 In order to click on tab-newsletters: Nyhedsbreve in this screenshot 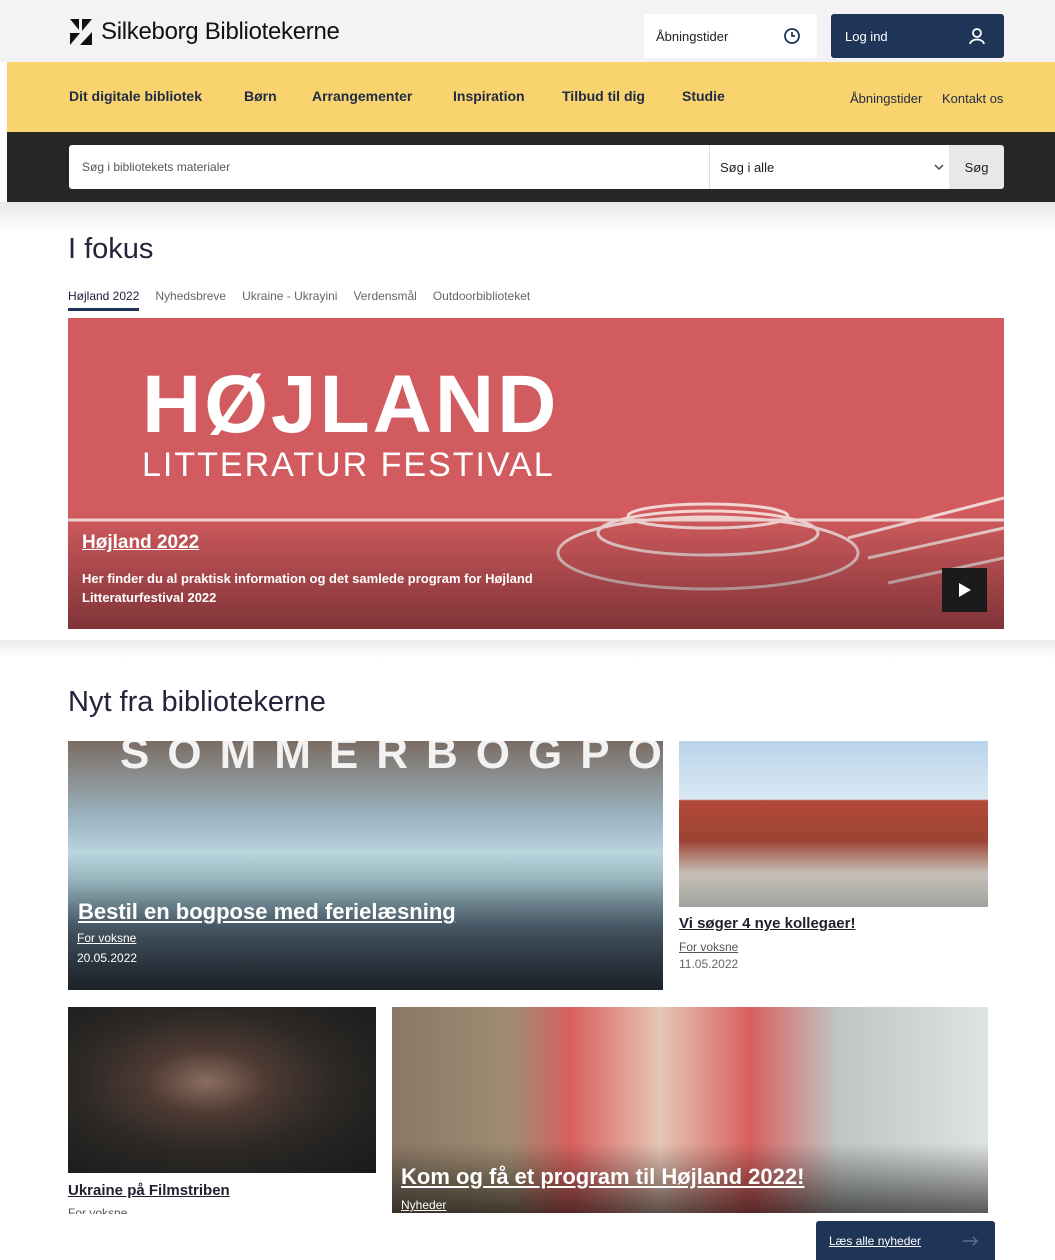, I will do `click(190, 300)`.